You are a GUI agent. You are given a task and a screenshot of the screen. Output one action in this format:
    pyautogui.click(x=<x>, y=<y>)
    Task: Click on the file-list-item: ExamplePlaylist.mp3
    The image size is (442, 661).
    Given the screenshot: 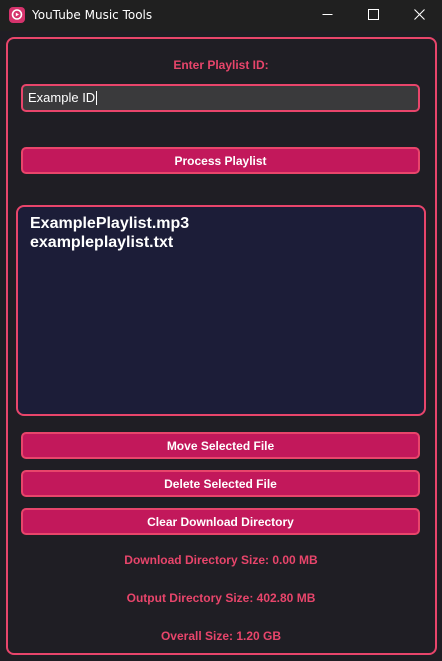 What is the action you would take?
    pyautogui.click(x=227, y=223)
    